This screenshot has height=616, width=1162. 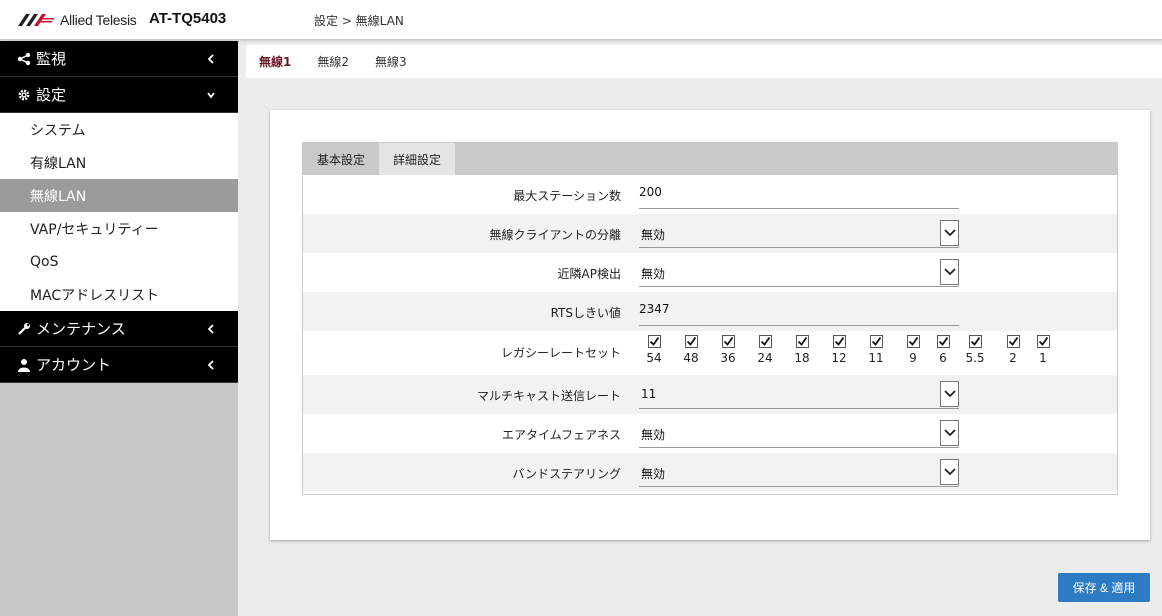 I want to click on row-client-isolation: 無線クライアントの分離 無効, so click(x=710, y=233).